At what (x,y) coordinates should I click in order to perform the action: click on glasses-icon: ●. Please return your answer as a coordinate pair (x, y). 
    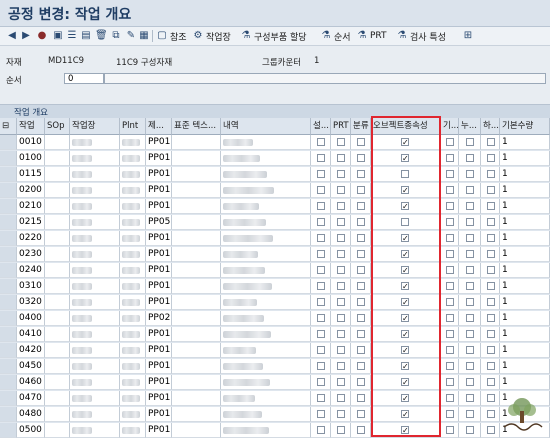
    Looking at the image, I should click on (42, 36).